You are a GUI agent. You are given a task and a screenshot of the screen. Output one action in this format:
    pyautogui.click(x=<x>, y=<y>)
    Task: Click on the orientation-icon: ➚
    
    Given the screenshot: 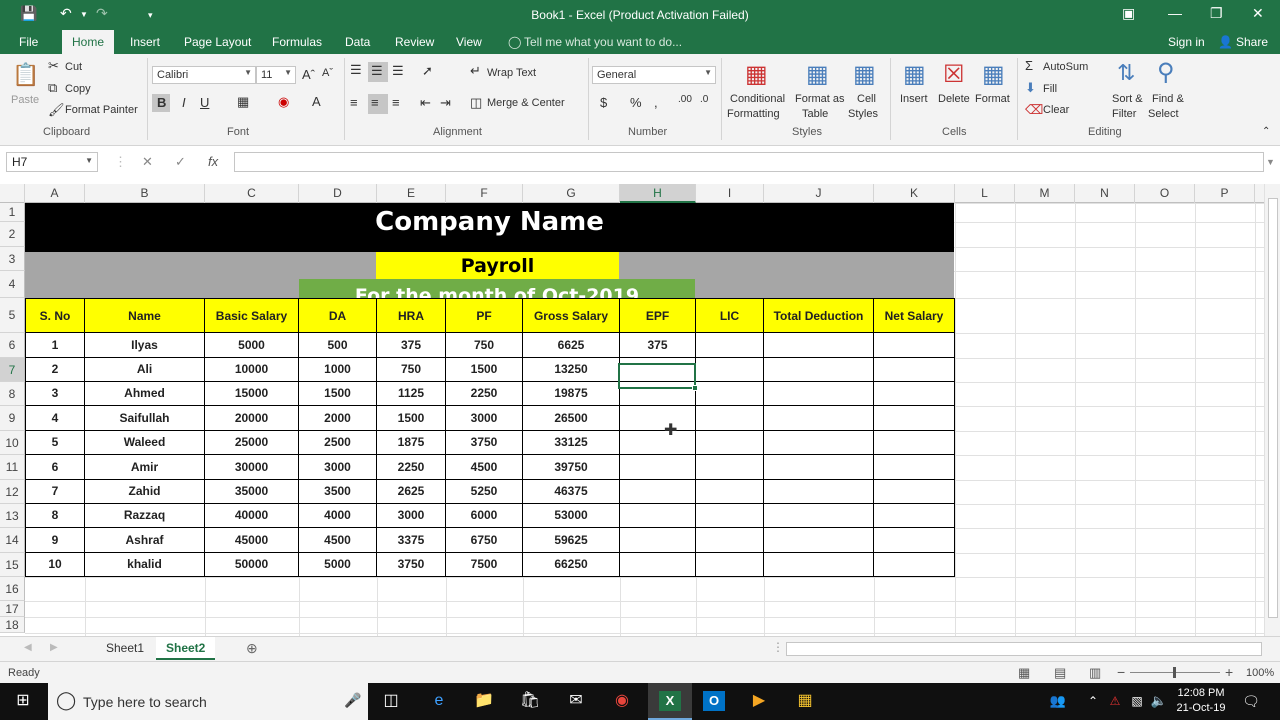 What is the action you would take?
    pyautogui.click(x=427, y=71)
    